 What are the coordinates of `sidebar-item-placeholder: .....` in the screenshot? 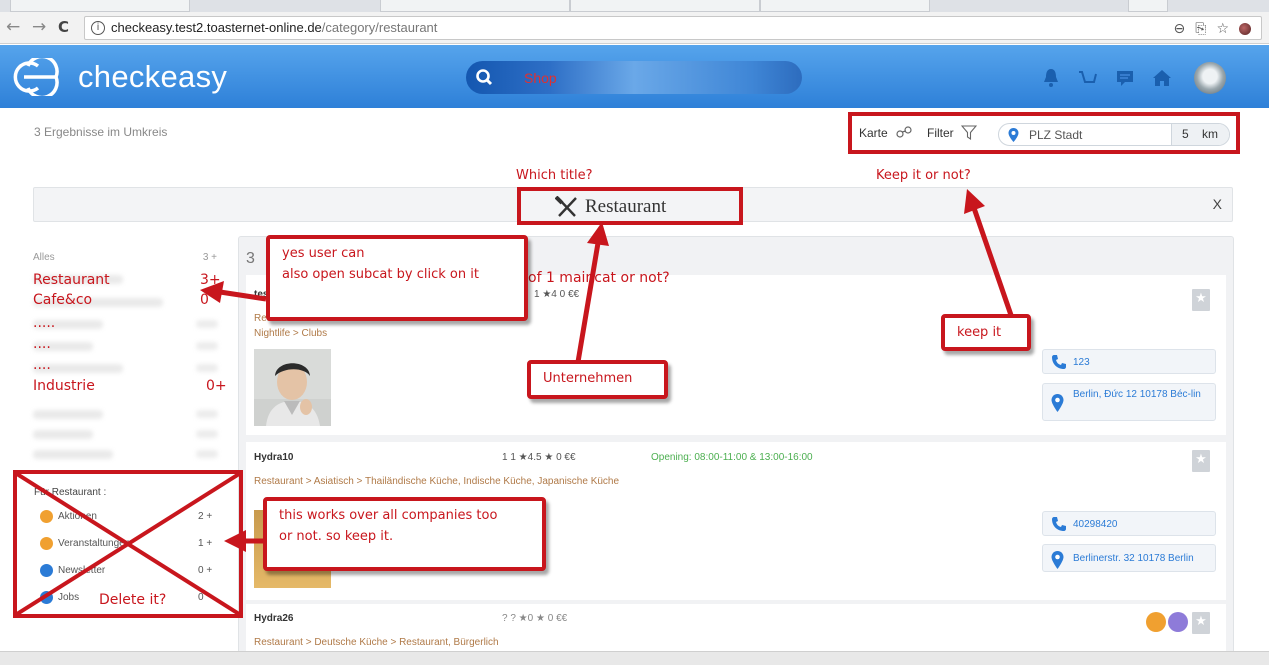 It's located at (44, 323).